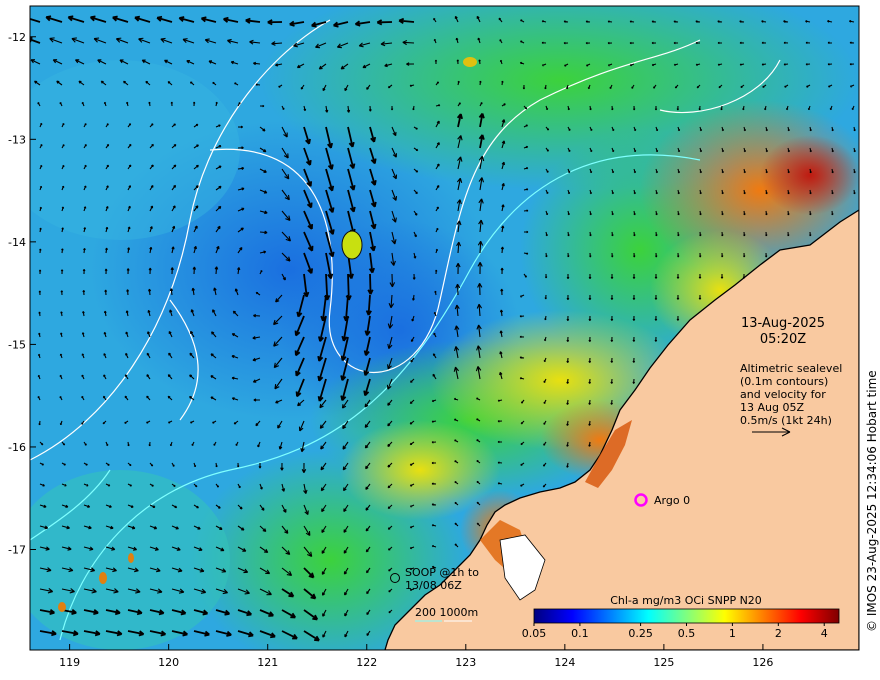 This screenshot has height=680, width=880. I want to click on soop-label-line2: 13/08 06Z, so click(433, 585).